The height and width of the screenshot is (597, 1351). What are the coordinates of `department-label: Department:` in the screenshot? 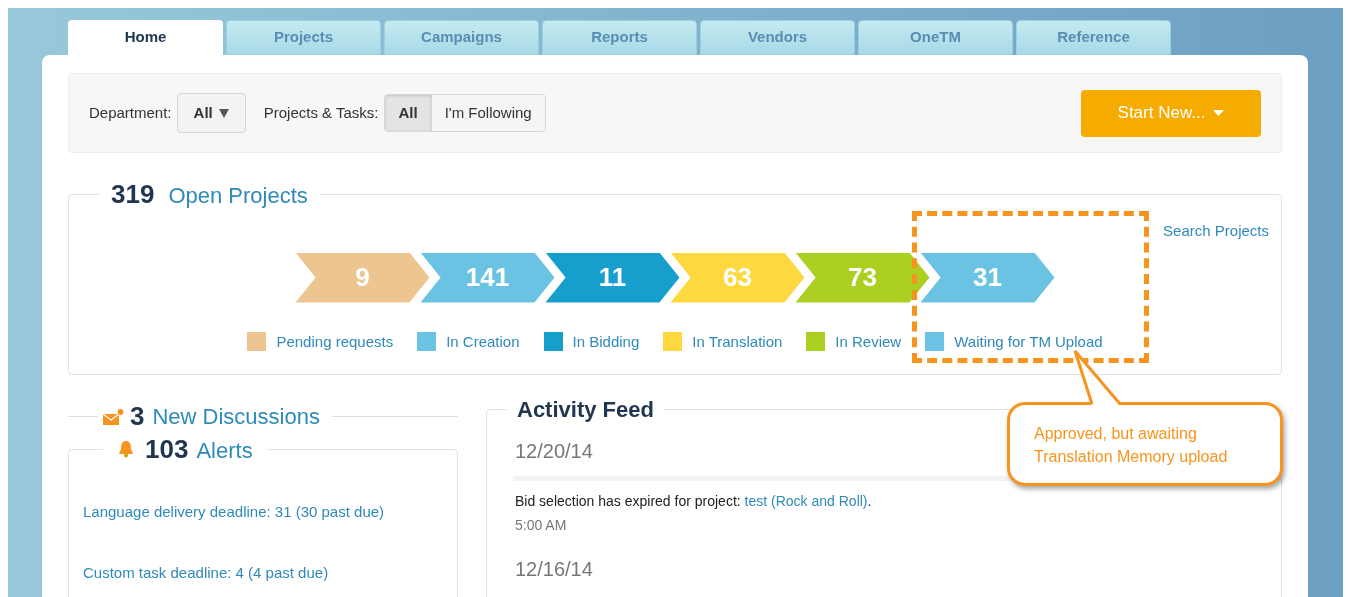 It's located at (130, 112).